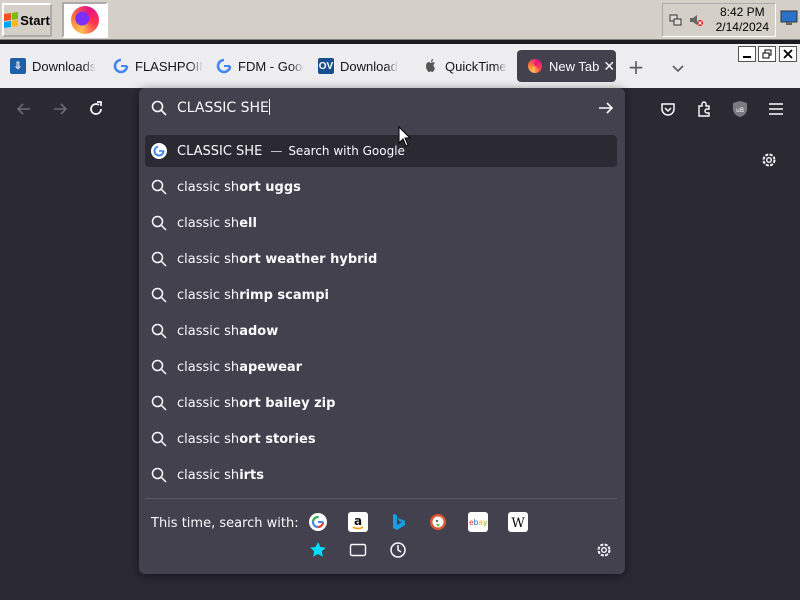 This screenshot has height=600, width=800. I want to click on tab-download-ov: OV Download, so click(359, 66).